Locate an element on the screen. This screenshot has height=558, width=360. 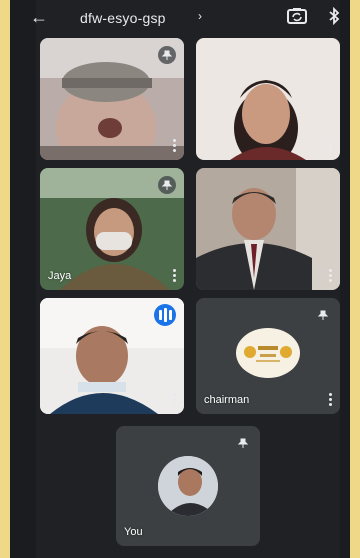
participant-tile-chairman: chairman is located at coordinates (268, 356).